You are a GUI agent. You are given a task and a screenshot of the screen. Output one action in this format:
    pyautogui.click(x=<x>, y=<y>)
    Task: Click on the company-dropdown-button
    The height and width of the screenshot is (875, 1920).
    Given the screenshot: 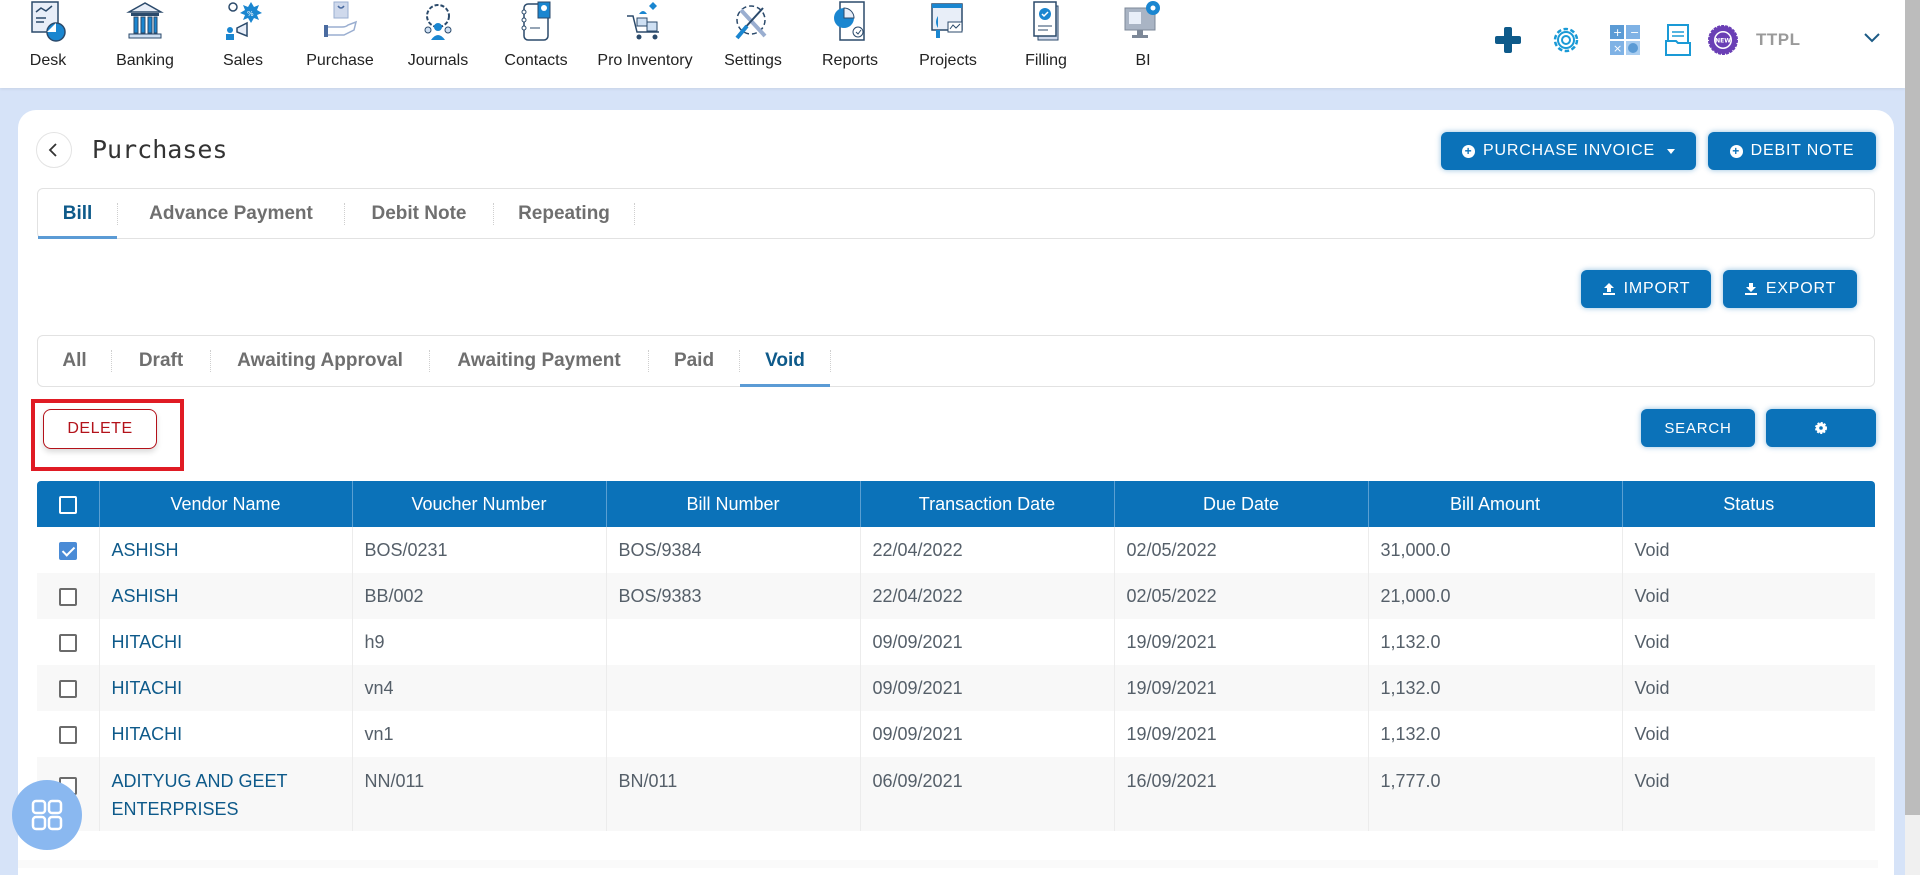 What is the action you would take?
    pyautogui.click(x=1872, y=39)
    